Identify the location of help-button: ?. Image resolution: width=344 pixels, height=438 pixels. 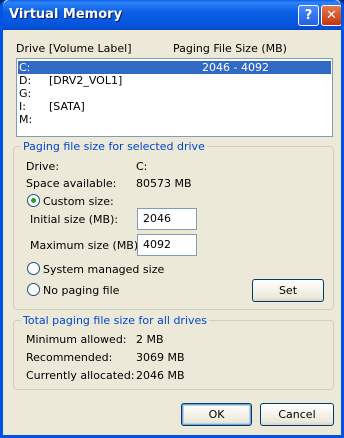
(308, 15).